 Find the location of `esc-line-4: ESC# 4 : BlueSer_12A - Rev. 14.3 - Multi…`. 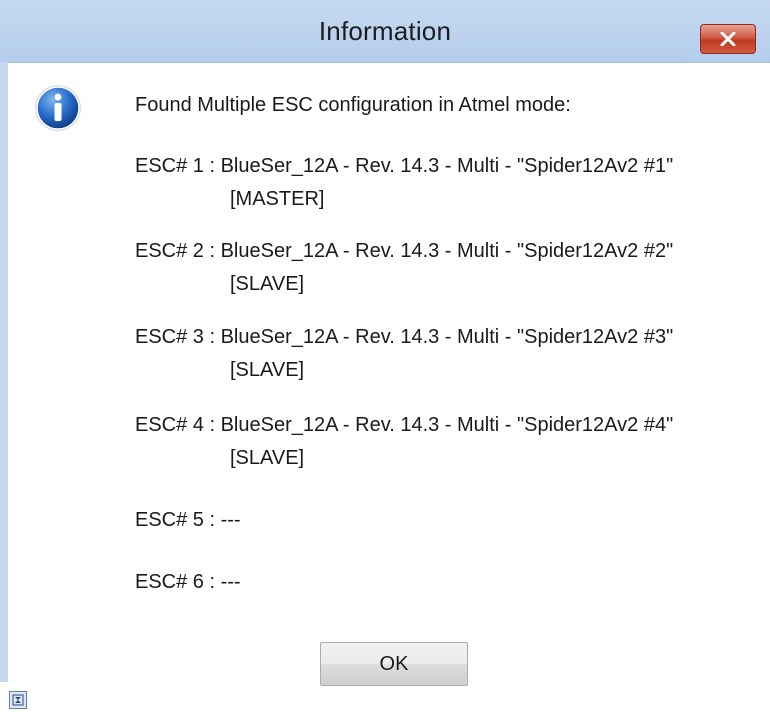

esc-line-4: ESC# 4 : BlueSer_12A - Rev. 14.3 - Multi… is located at coordinates (404, 425).